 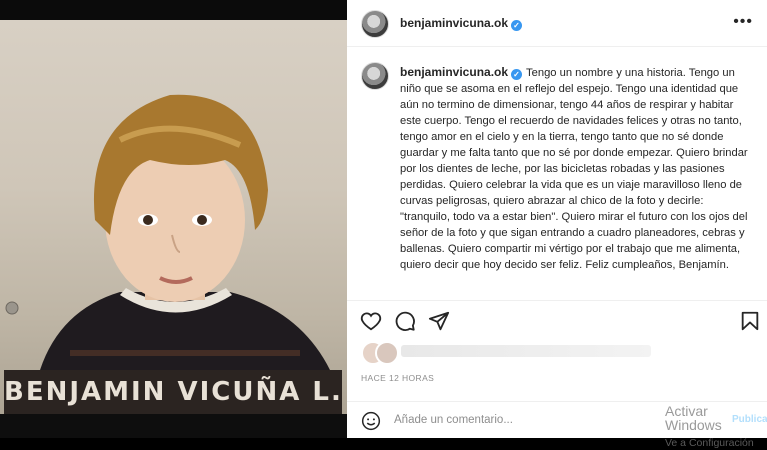 I want to click on heart-icon, so click(x=371, y=321).